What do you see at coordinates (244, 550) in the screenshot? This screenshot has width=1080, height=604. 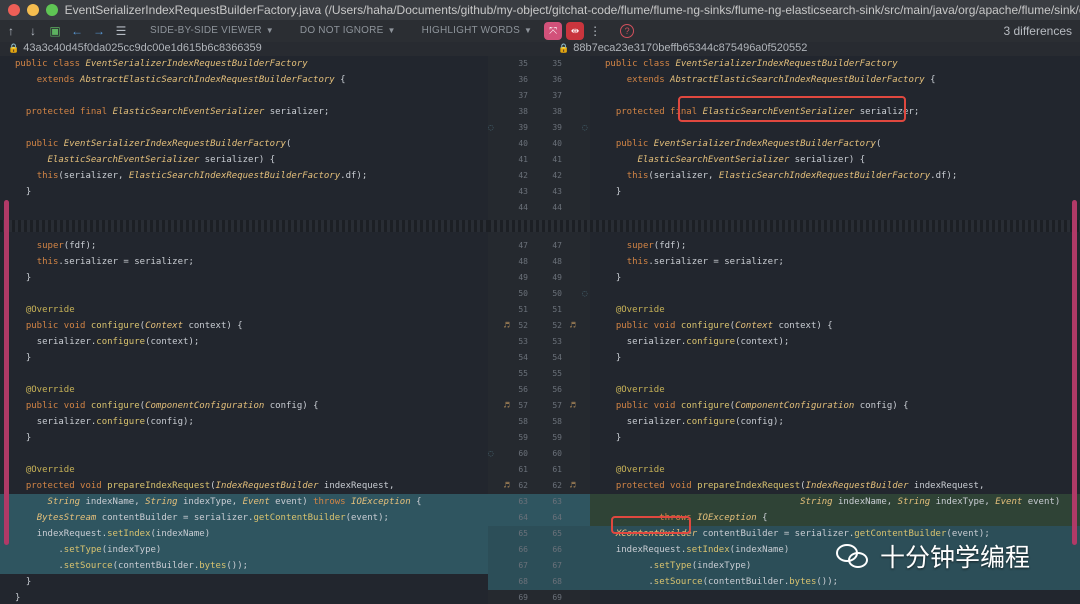 I see `code-line: .setType(indexType)` at bounding box center [244, 550].